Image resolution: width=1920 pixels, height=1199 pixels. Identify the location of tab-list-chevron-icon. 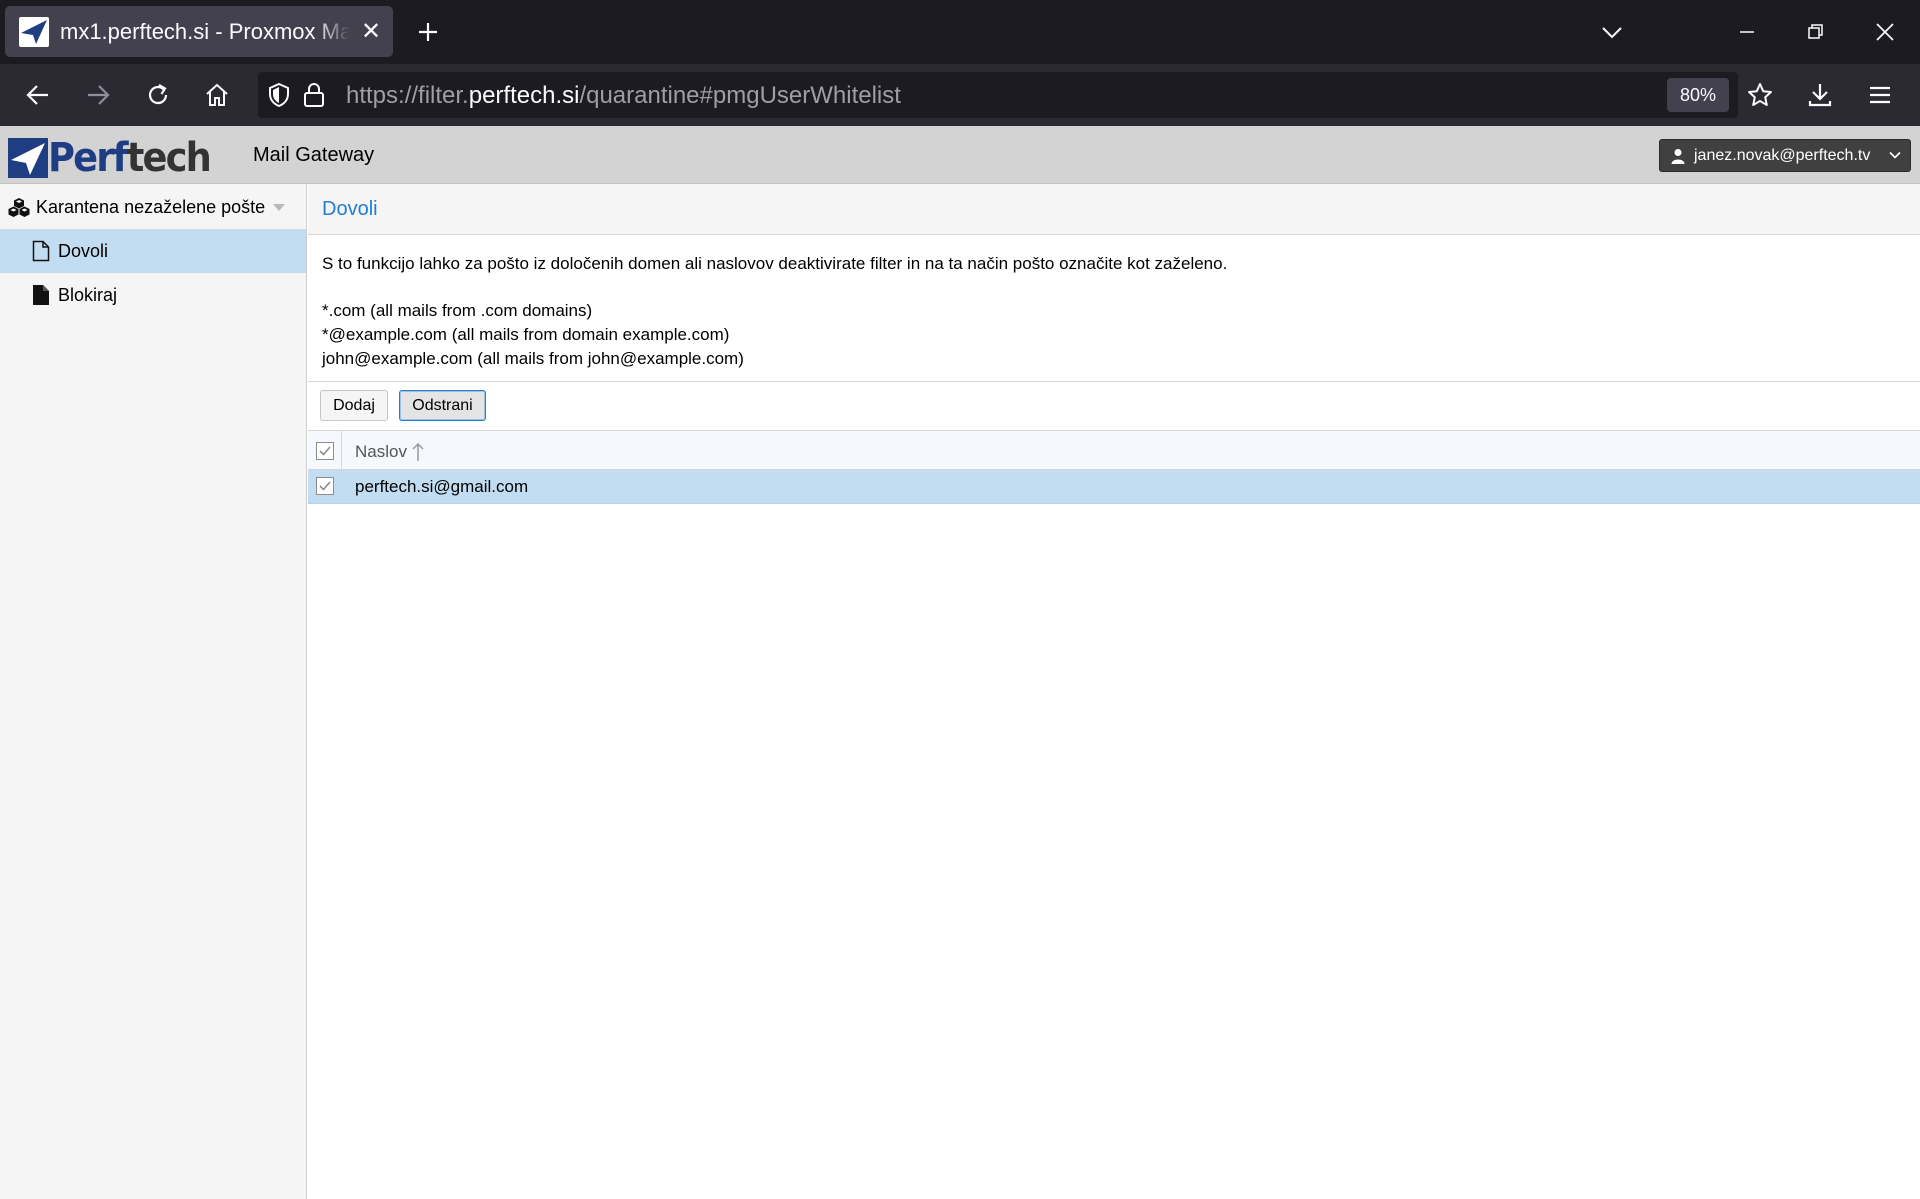
(1612, 32).